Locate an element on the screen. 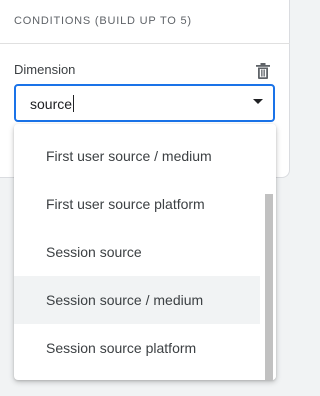 The width and height of the screenshot is (320, 396). dimension-search-input: source is located at coordinates (52, 103).